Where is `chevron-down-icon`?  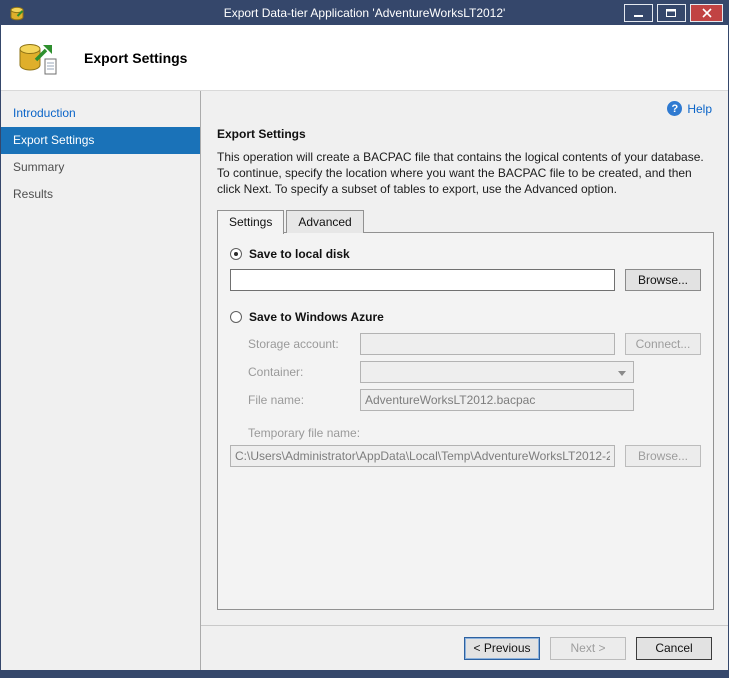 chevron-down-icon is located at coordinates (622, 373).